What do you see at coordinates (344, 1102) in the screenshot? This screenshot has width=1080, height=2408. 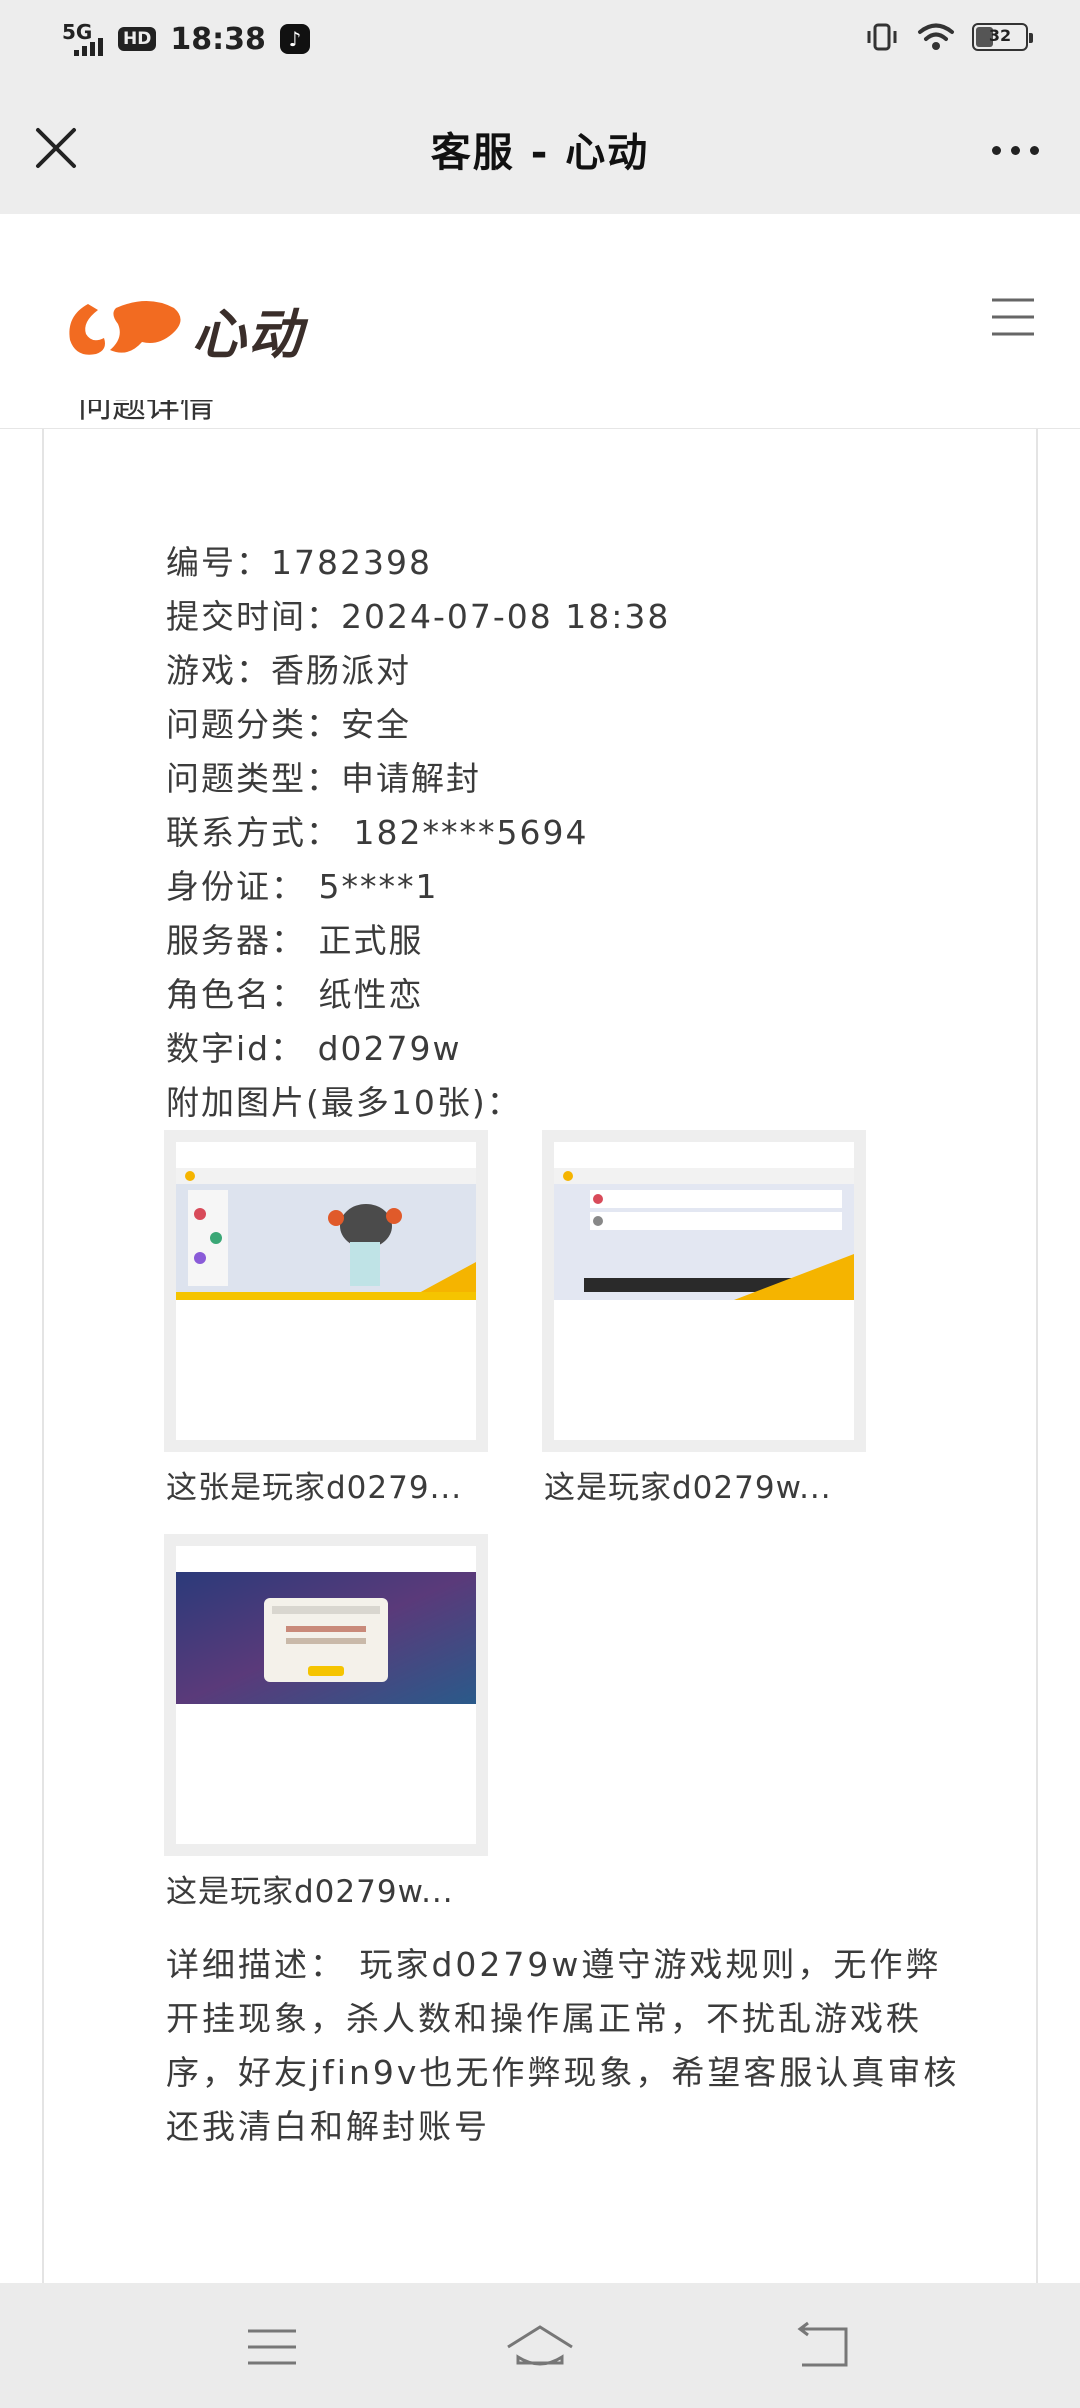 I see `attachments-label: 附加图片(最多10张)：` at bounding box center [344, 1102].